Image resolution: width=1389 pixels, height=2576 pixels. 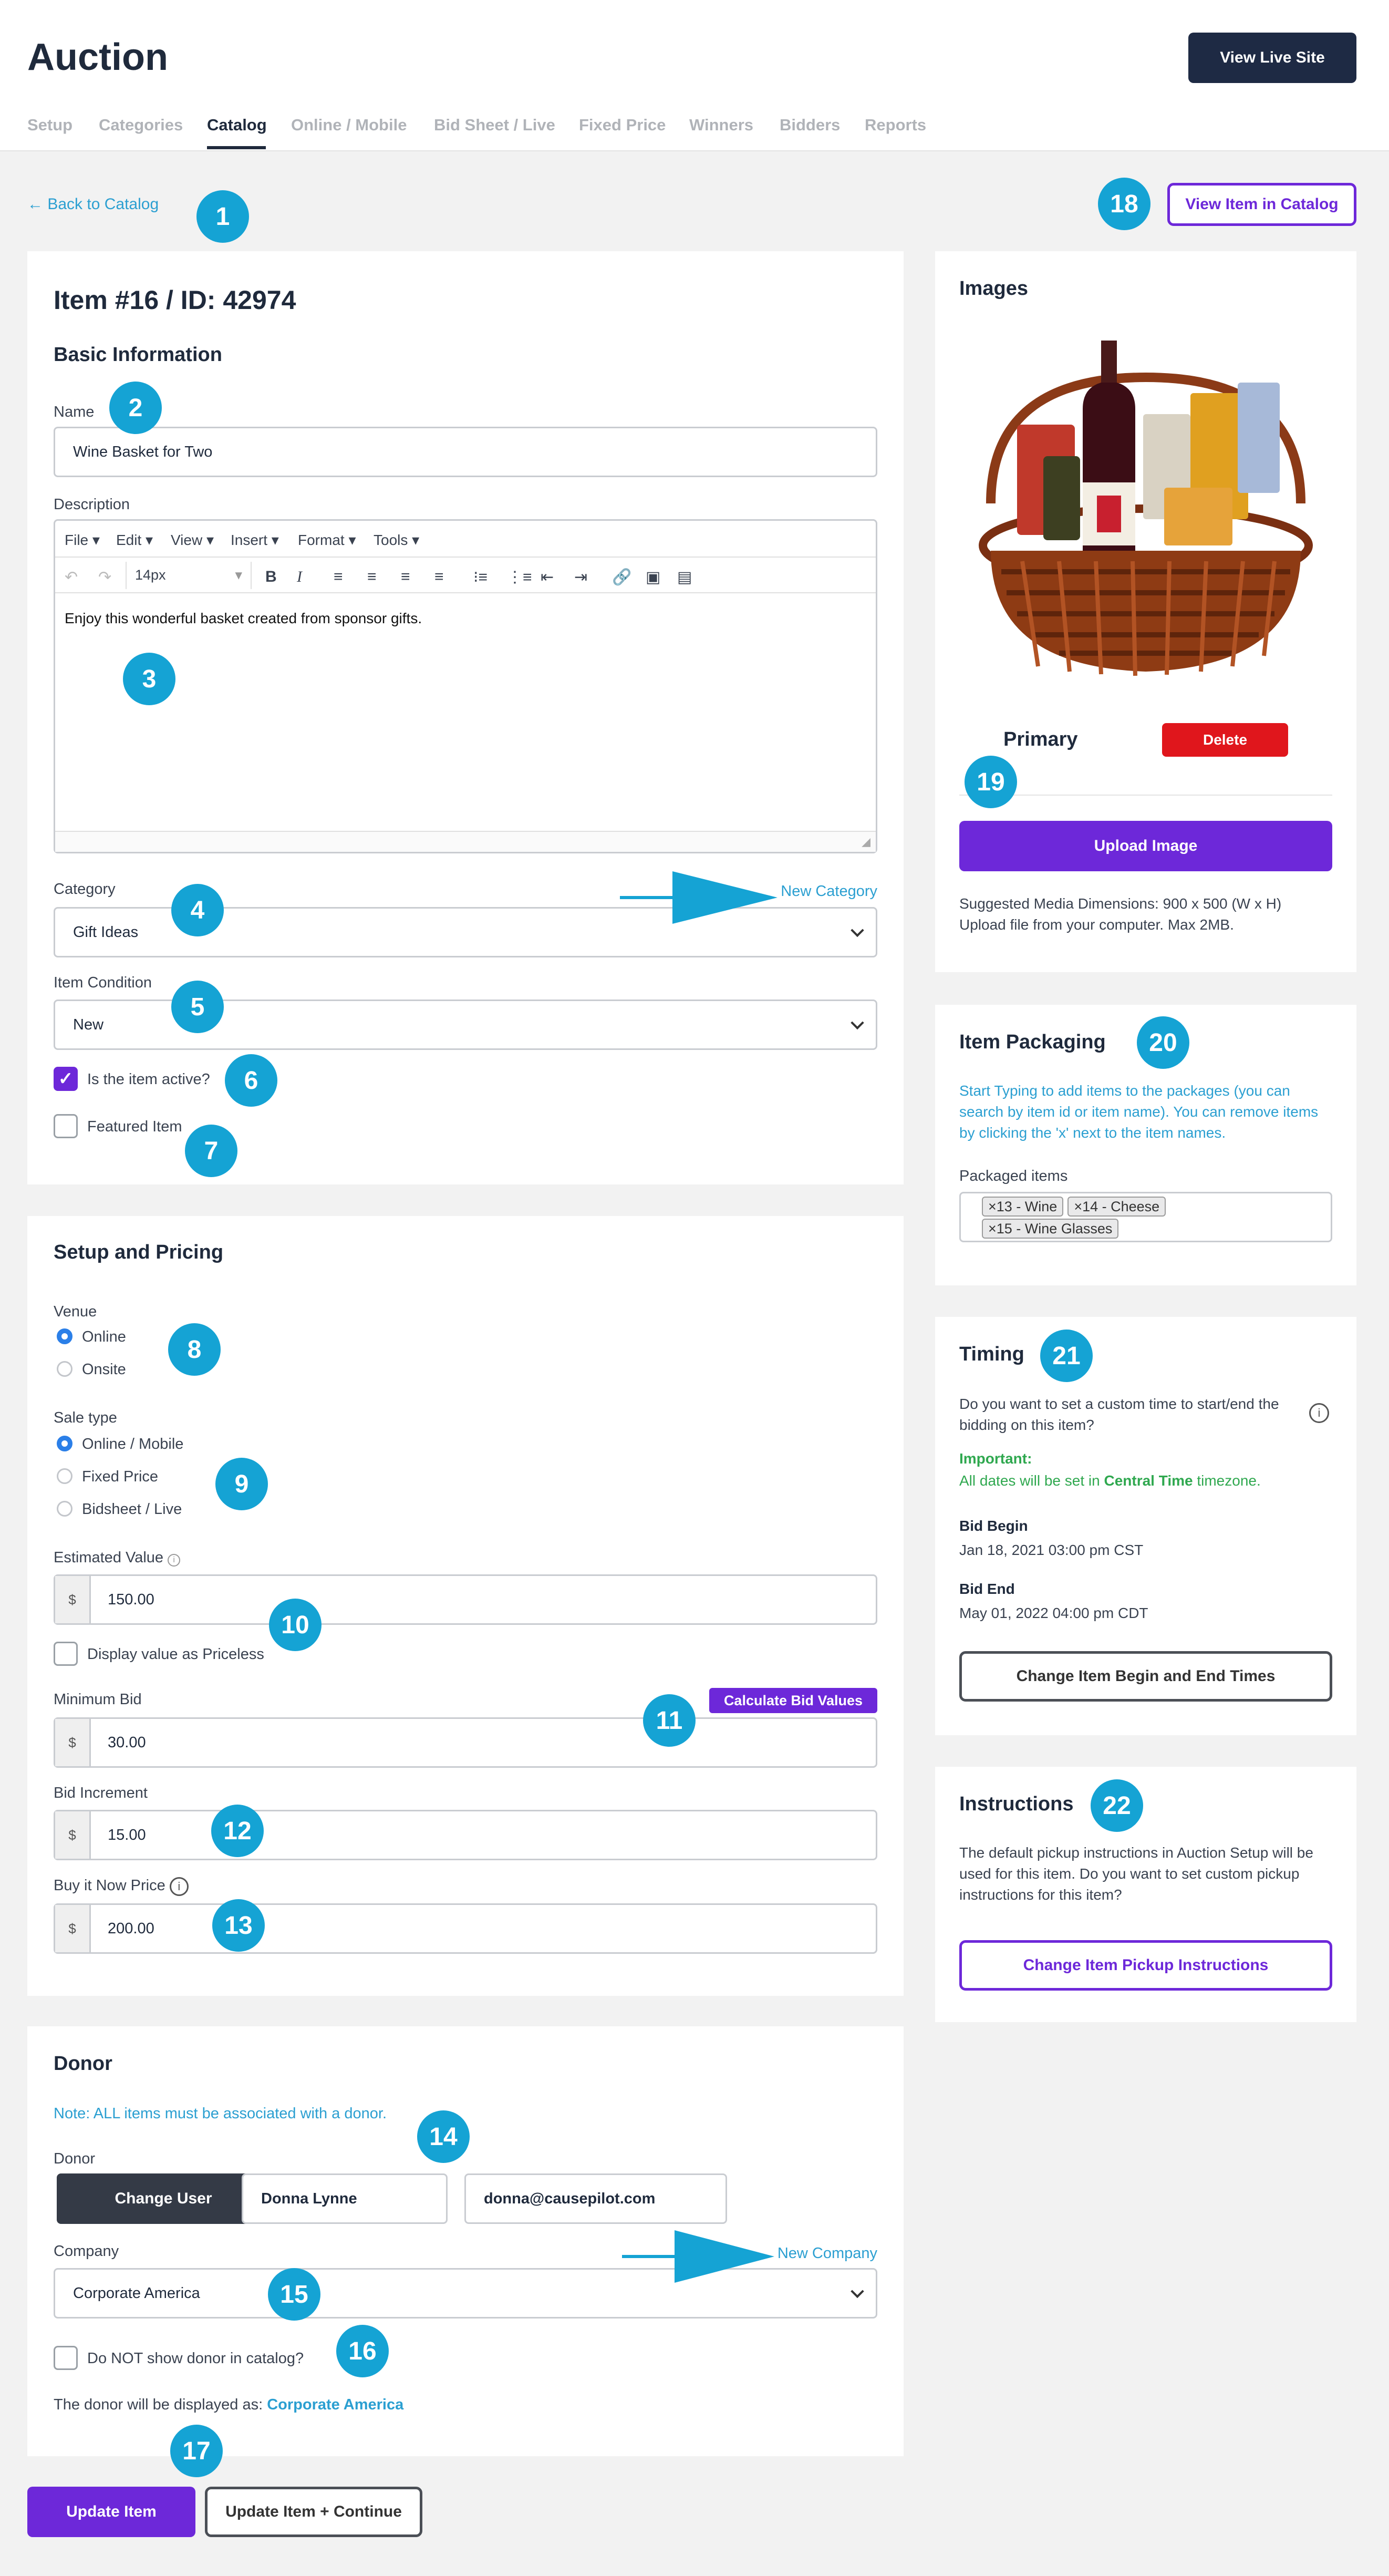 I want to click on align-center-icon: ≡, so click(x=372, y=577).